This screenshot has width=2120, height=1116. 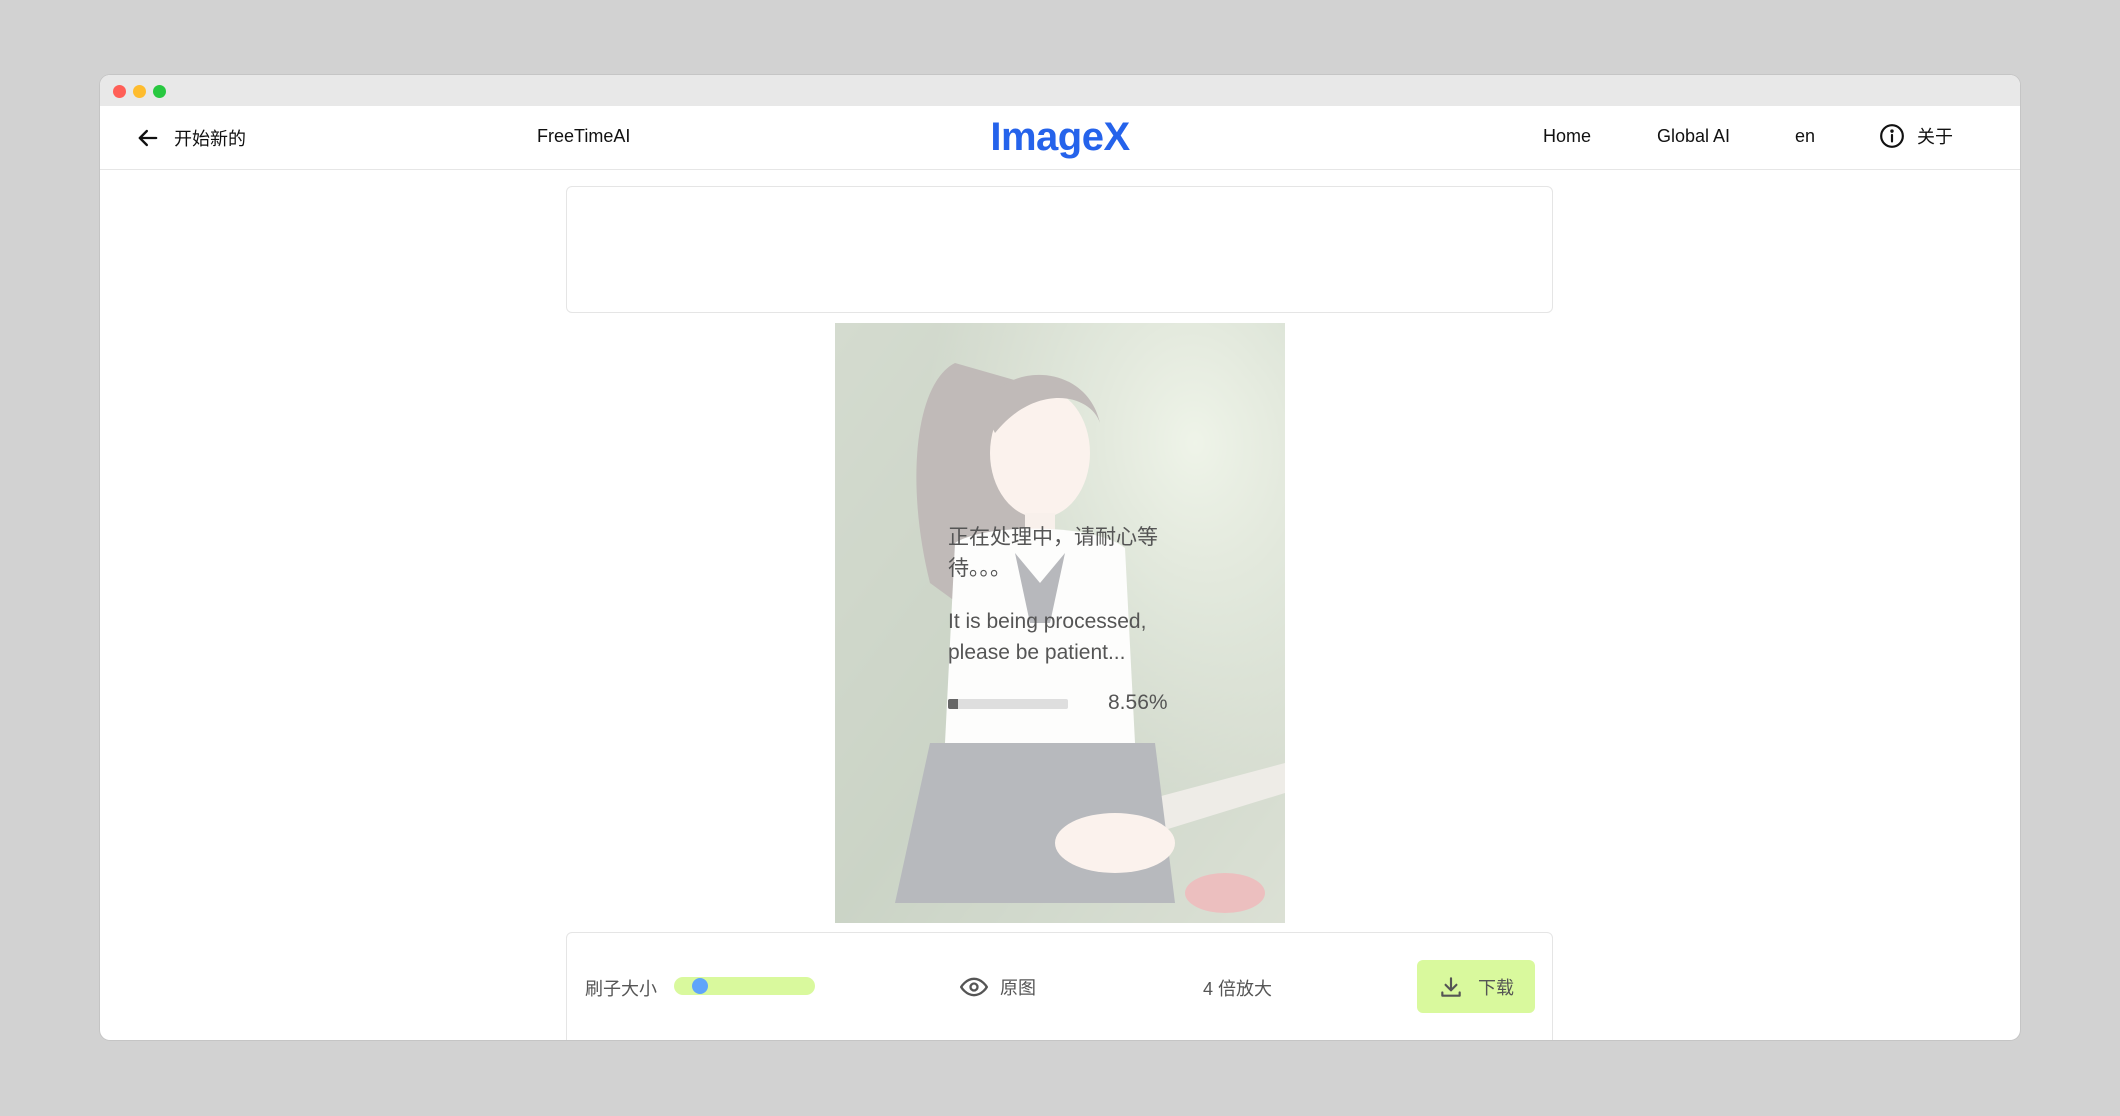 I want to click on eye-icon, so click(x=974, y=987).